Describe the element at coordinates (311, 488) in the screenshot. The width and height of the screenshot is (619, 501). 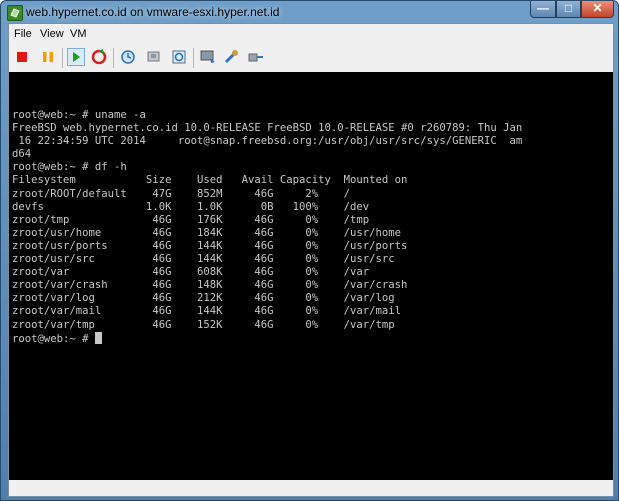
I see `status-bar` at that location.